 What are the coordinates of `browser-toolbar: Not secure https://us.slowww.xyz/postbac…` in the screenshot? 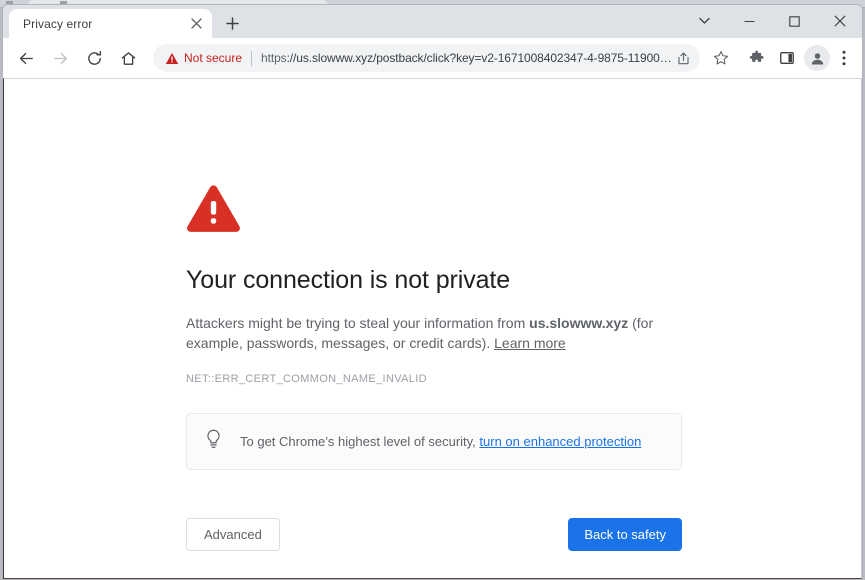 It's located at (432, 58).